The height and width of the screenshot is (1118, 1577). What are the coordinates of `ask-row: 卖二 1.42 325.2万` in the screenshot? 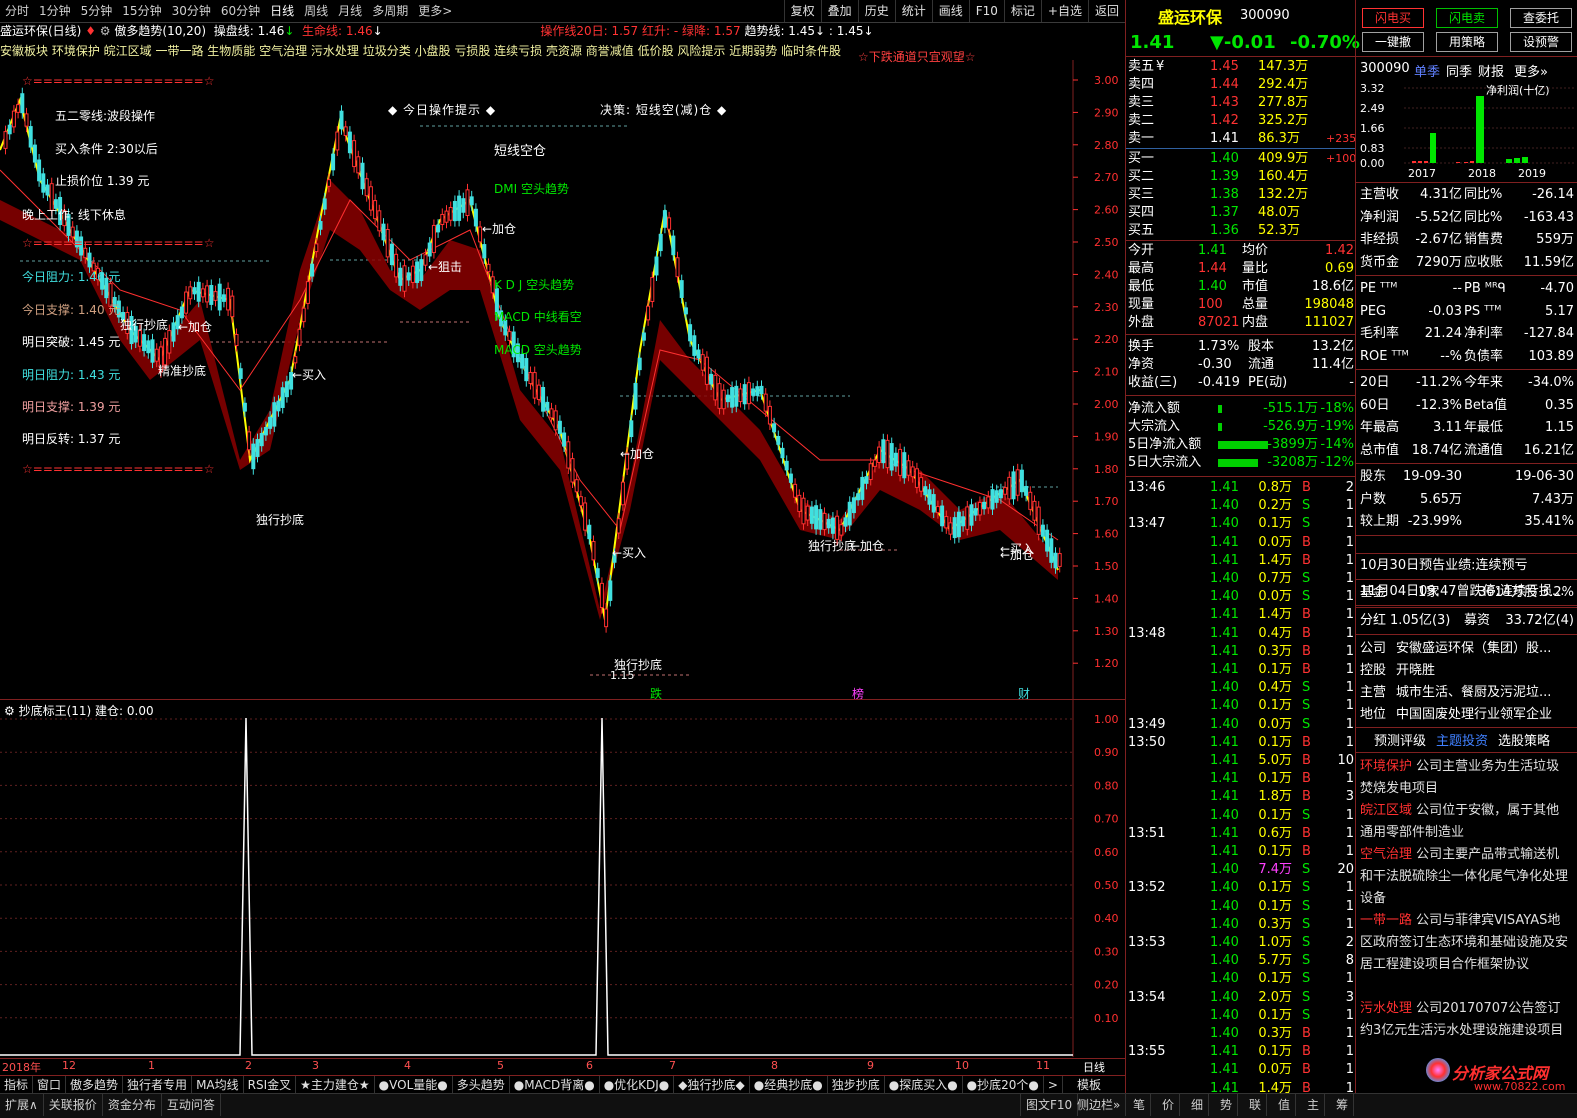 It's located at (1241, 121).